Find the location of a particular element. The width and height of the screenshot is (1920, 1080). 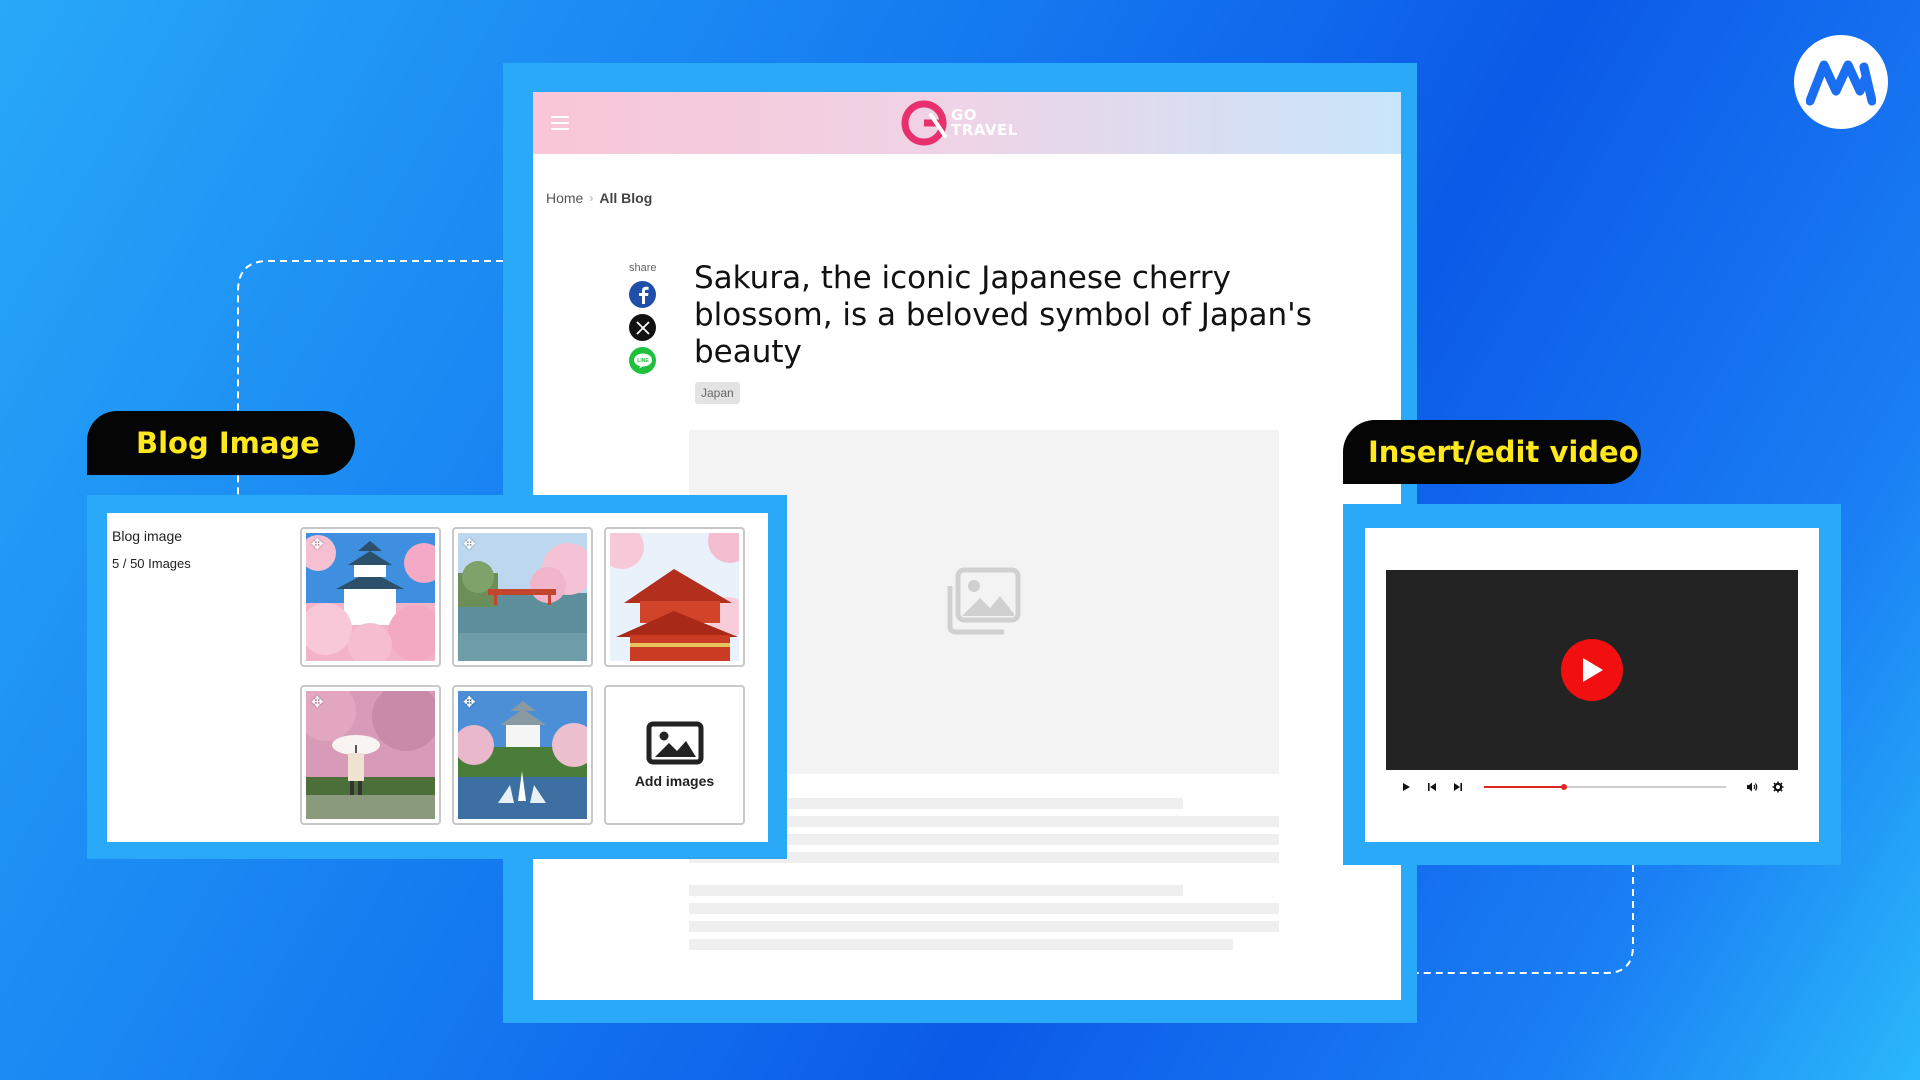

breadcrumb-current: All Blog is located at coordinates (625, 198).